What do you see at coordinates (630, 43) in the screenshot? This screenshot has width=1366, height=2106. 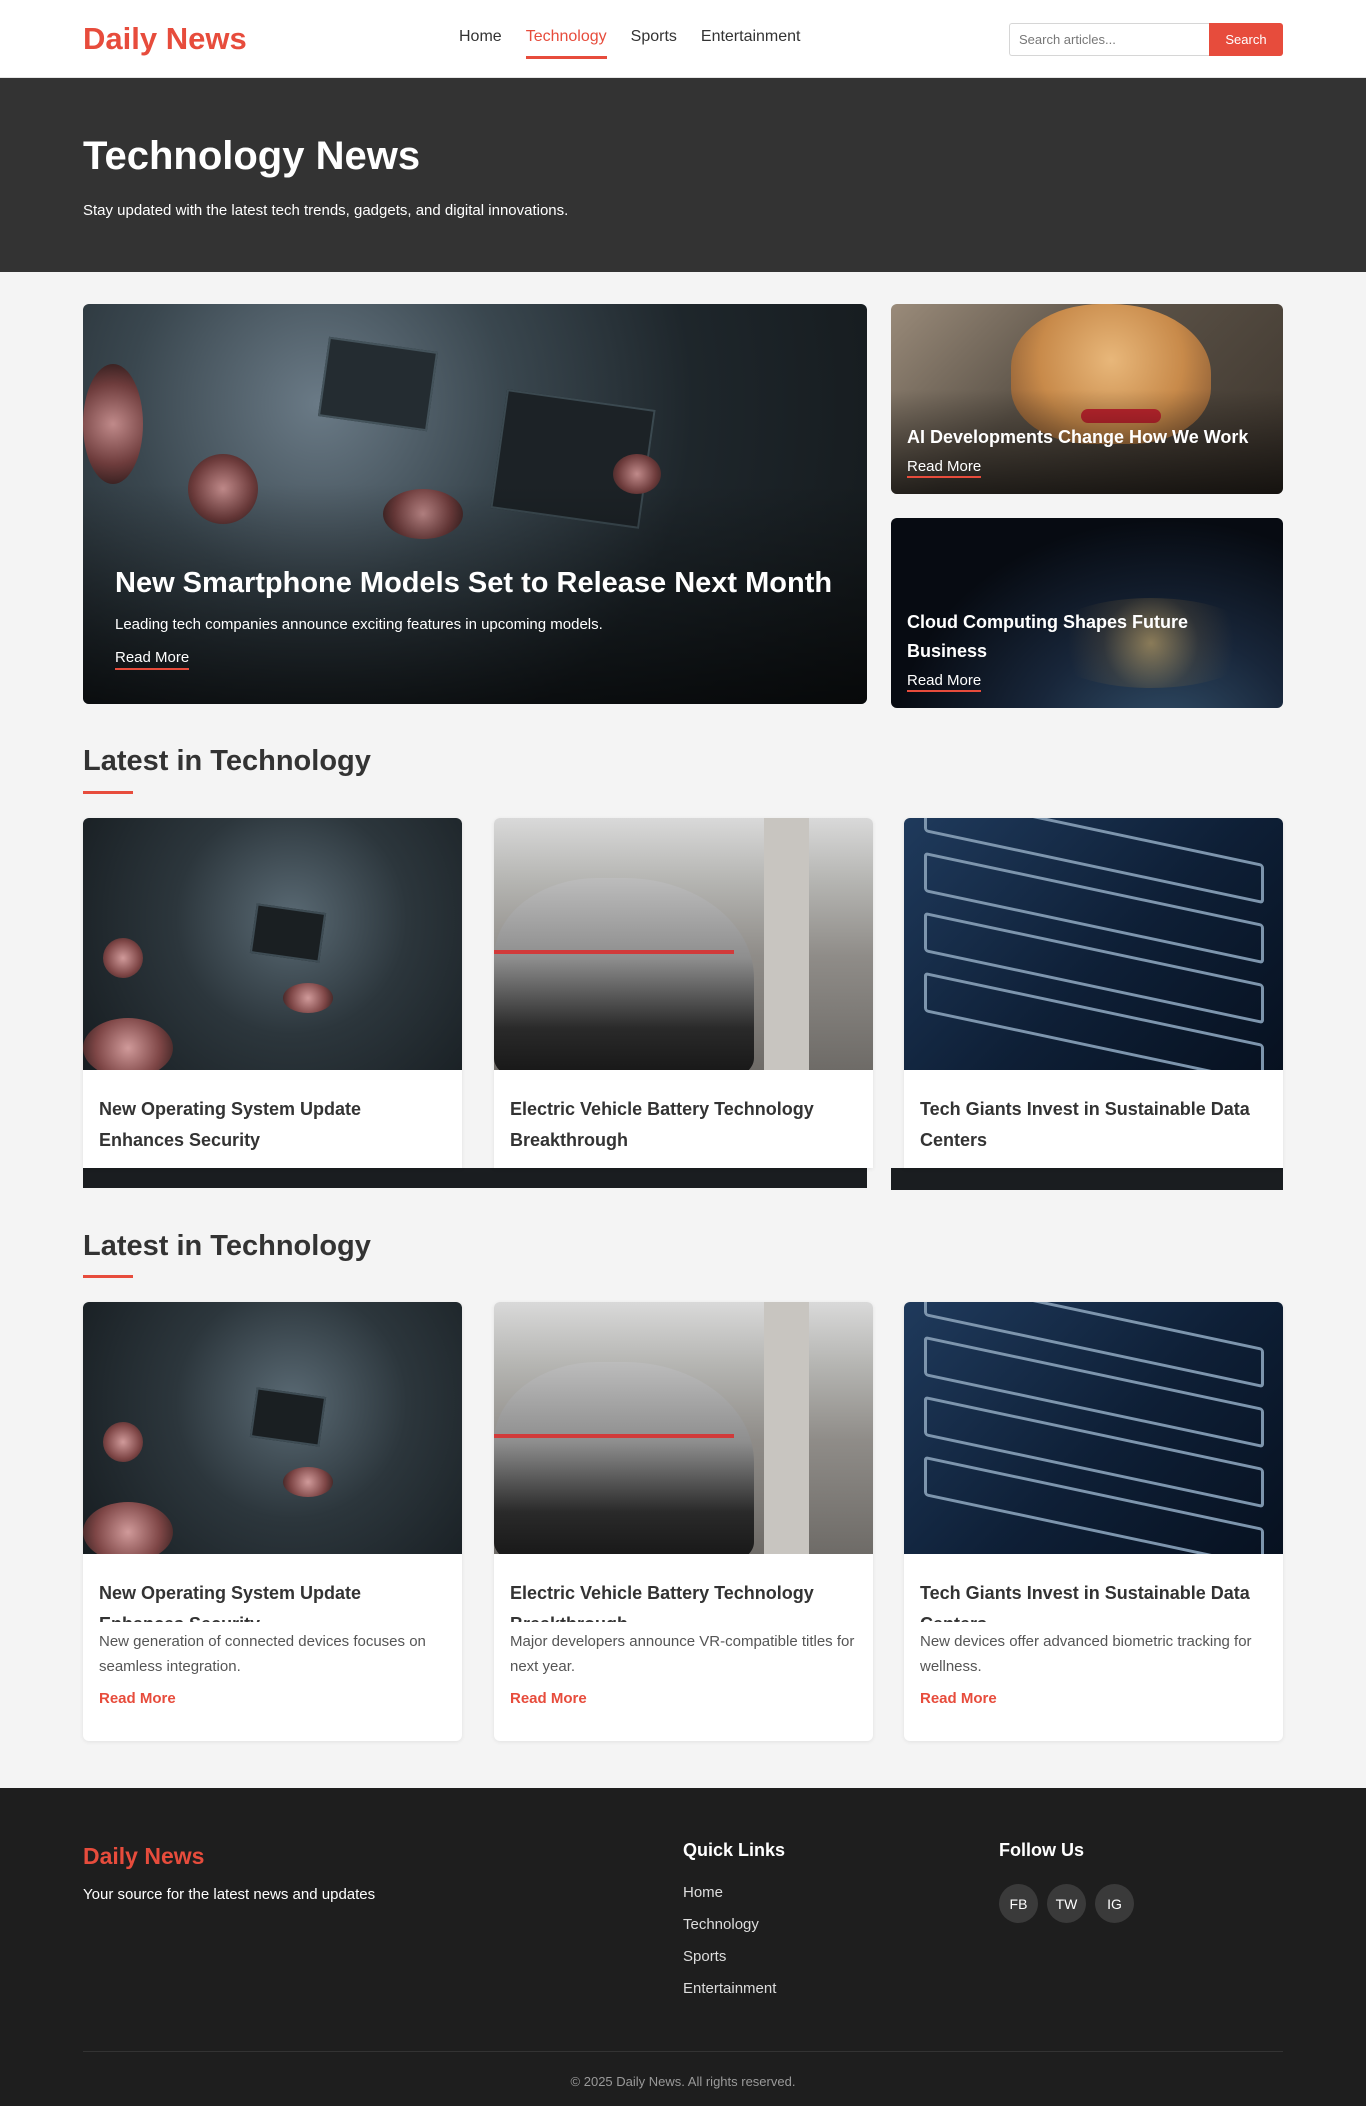 I see `main-nav: Home Technology Sports Entertainment` at bounding box center [630, 43].